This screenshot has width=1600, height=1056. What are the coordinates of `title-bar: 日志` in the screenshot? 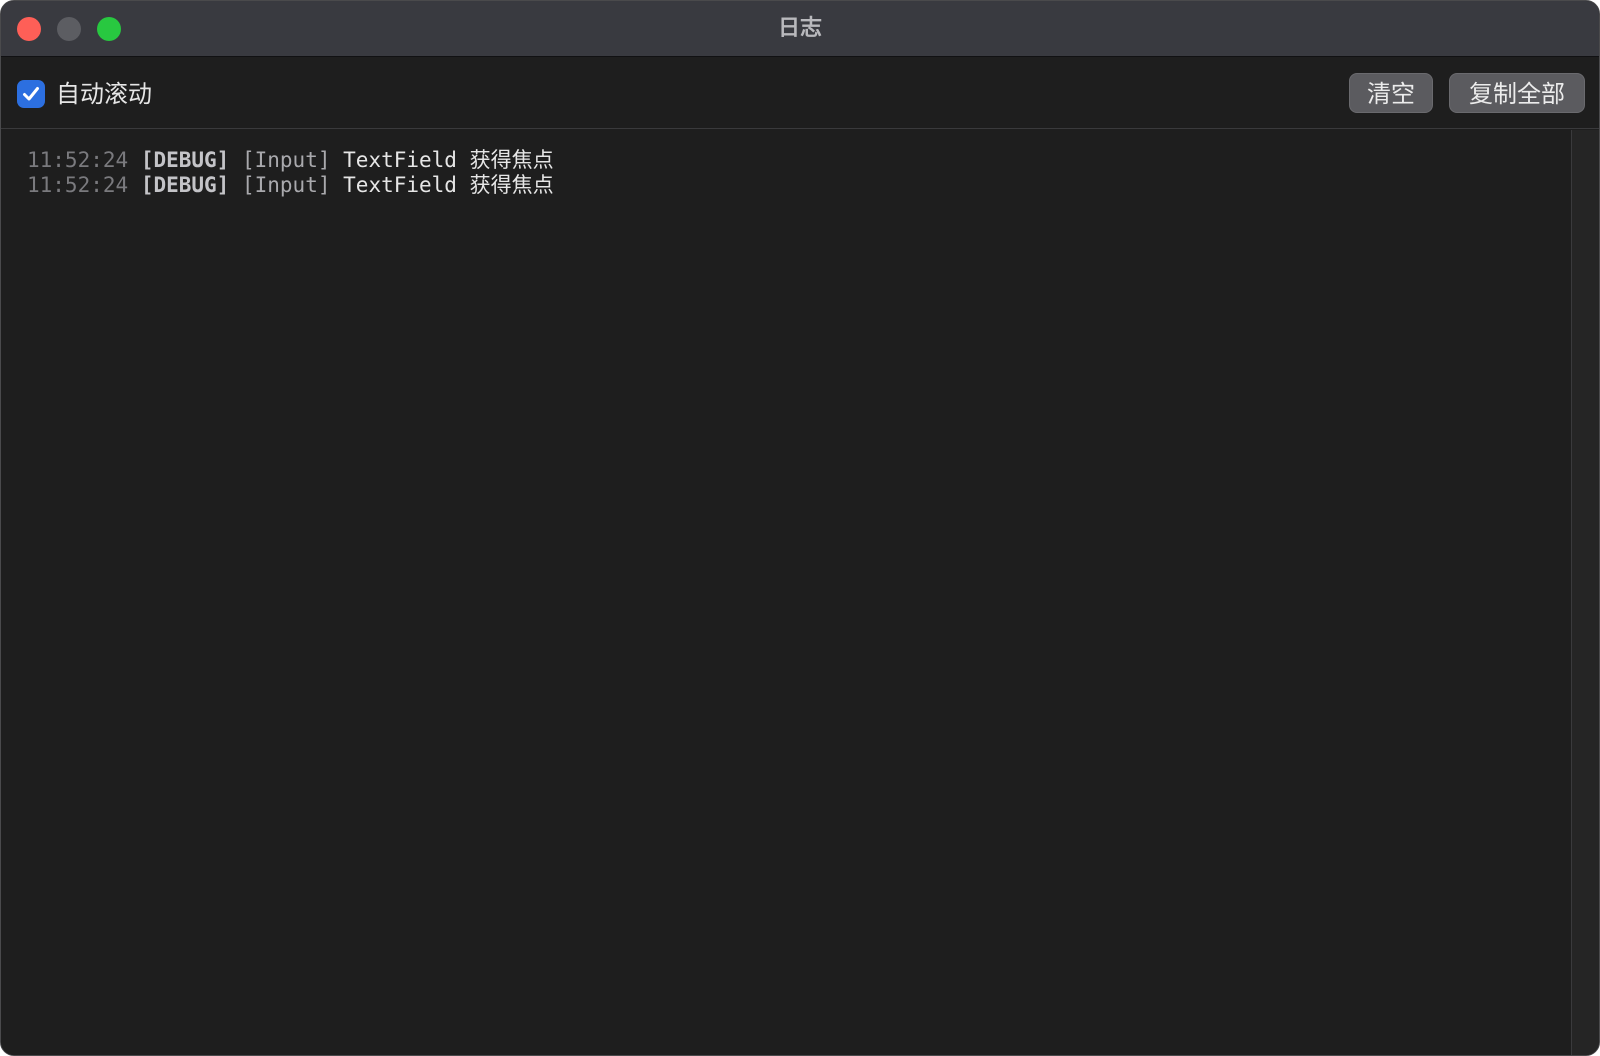 It's located at (800, 29).